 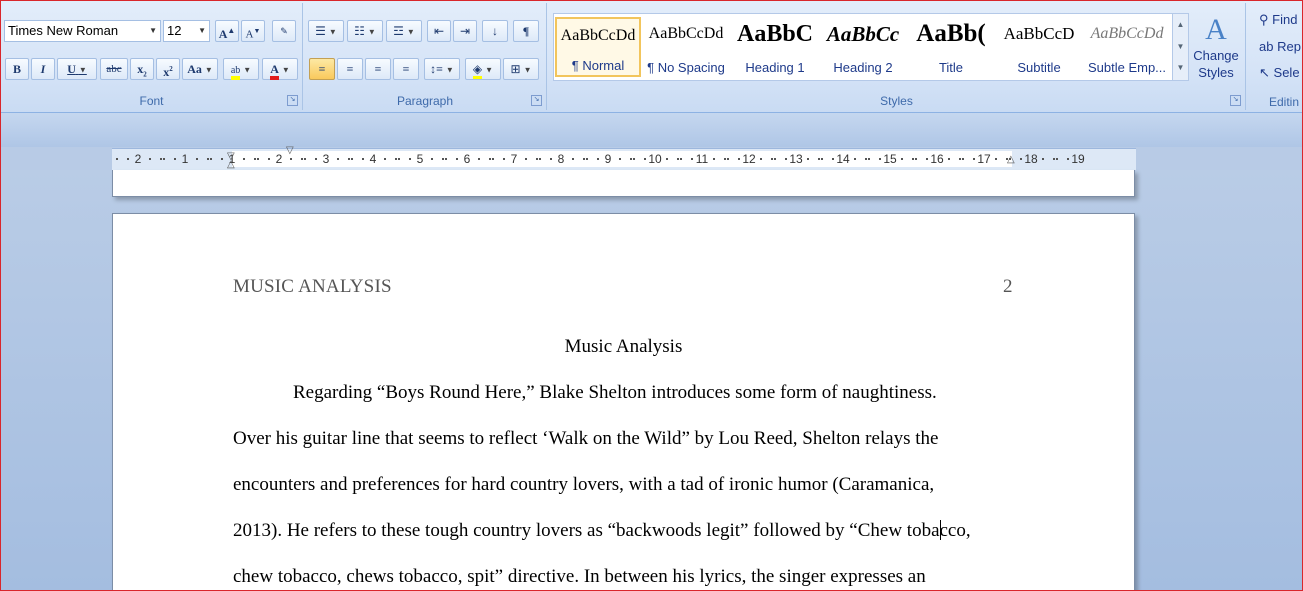 I want to click on ruler-label: 8, so click(x=561, y=159).